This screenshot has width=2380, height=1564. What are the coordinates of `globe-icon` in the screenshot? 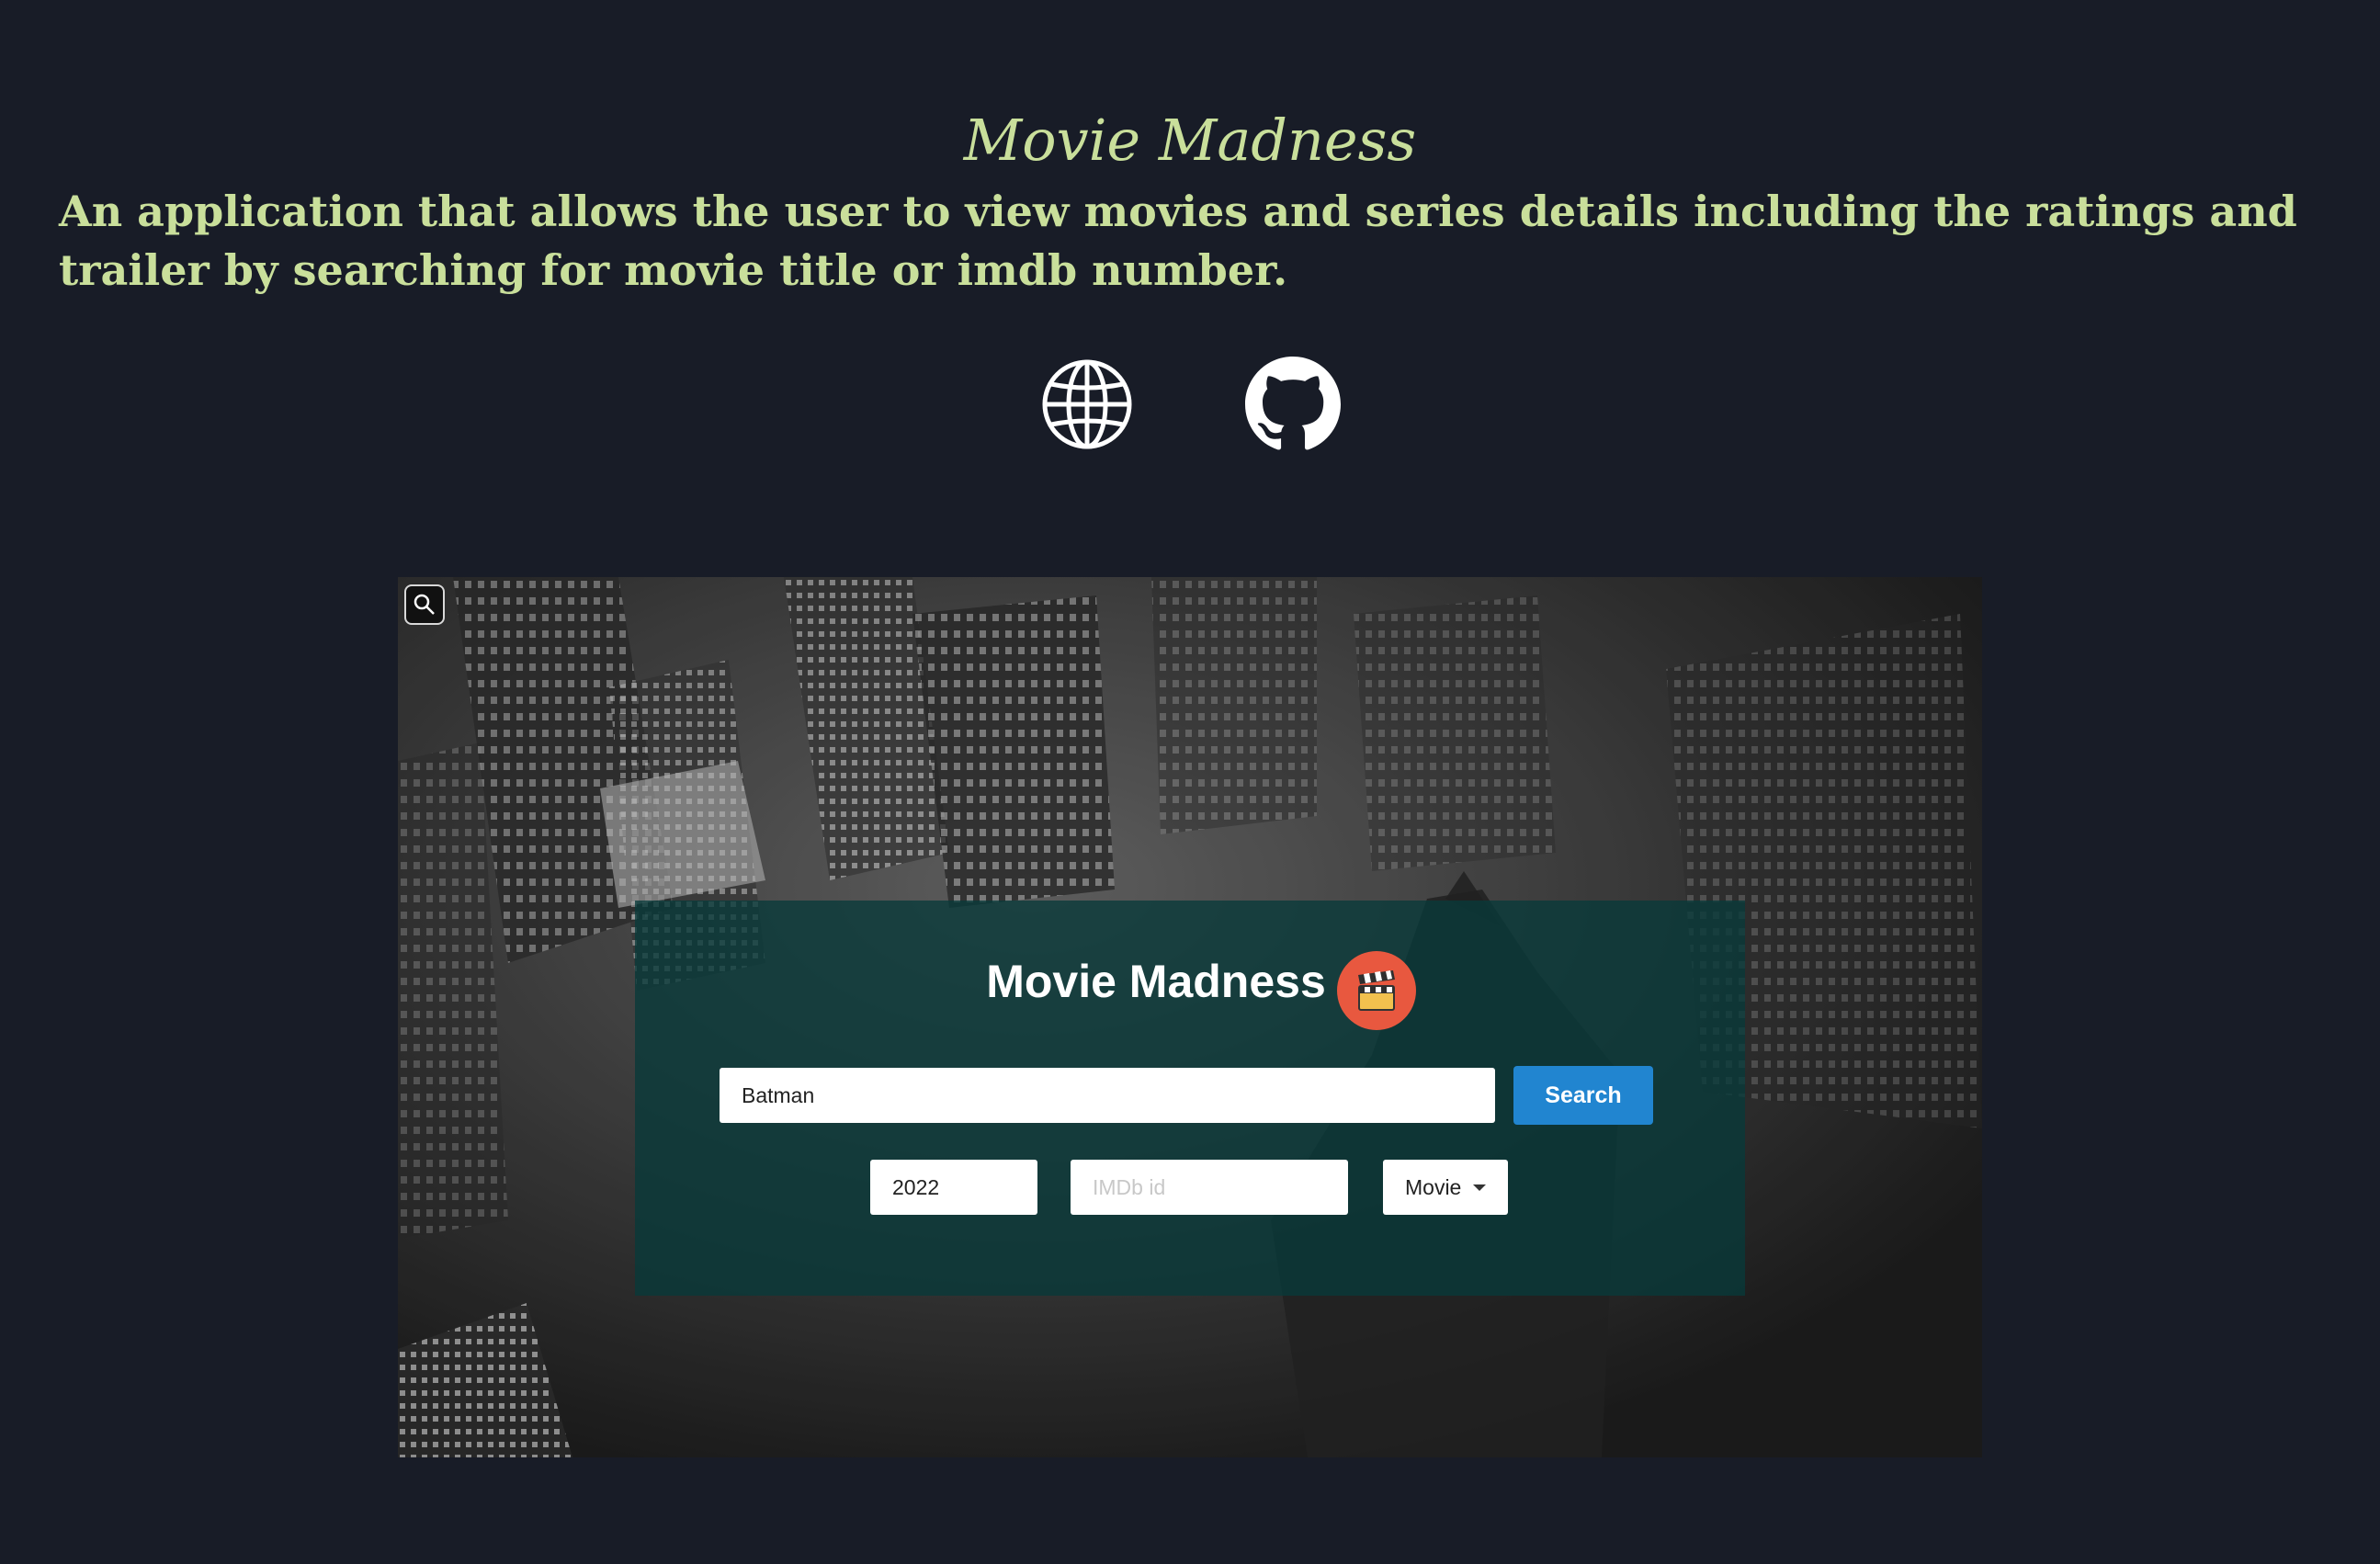 It's located at (1087, 404).